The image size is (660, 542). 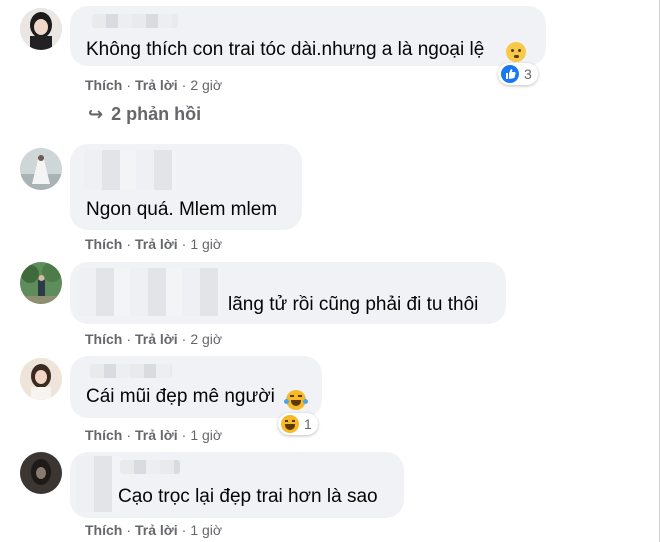 I want to click on comment-bubble: lãng tử rồi cũng phải đi tu thôi, so click(x=288, y=293).